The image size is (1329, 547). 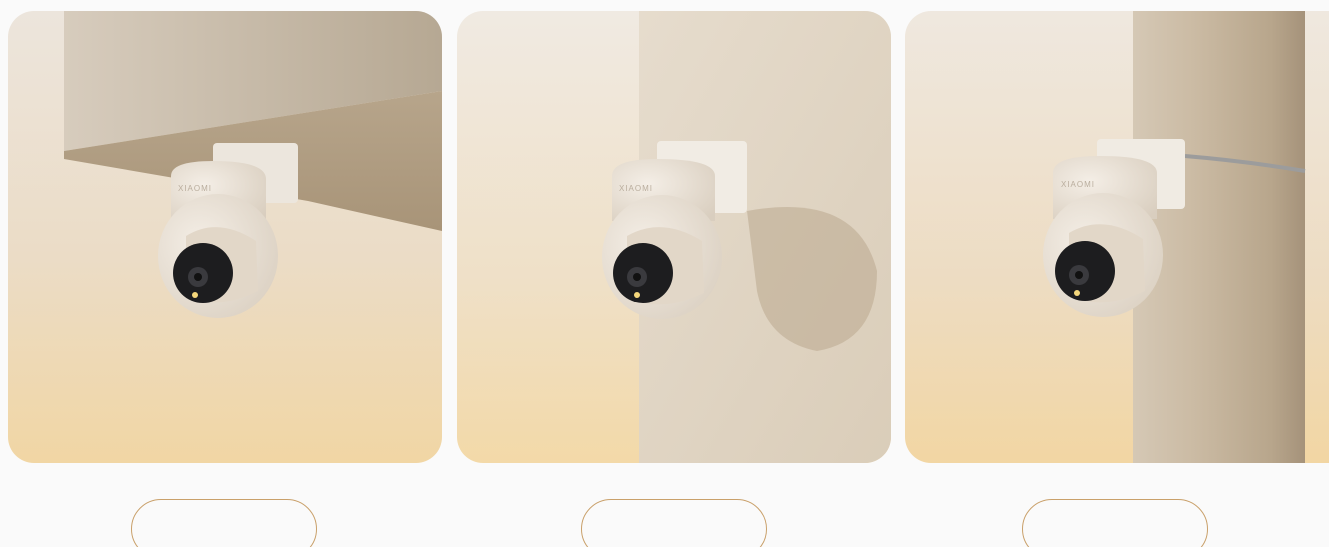 I want to click on mount-option-button-pole, so click(x=1115, y=523).